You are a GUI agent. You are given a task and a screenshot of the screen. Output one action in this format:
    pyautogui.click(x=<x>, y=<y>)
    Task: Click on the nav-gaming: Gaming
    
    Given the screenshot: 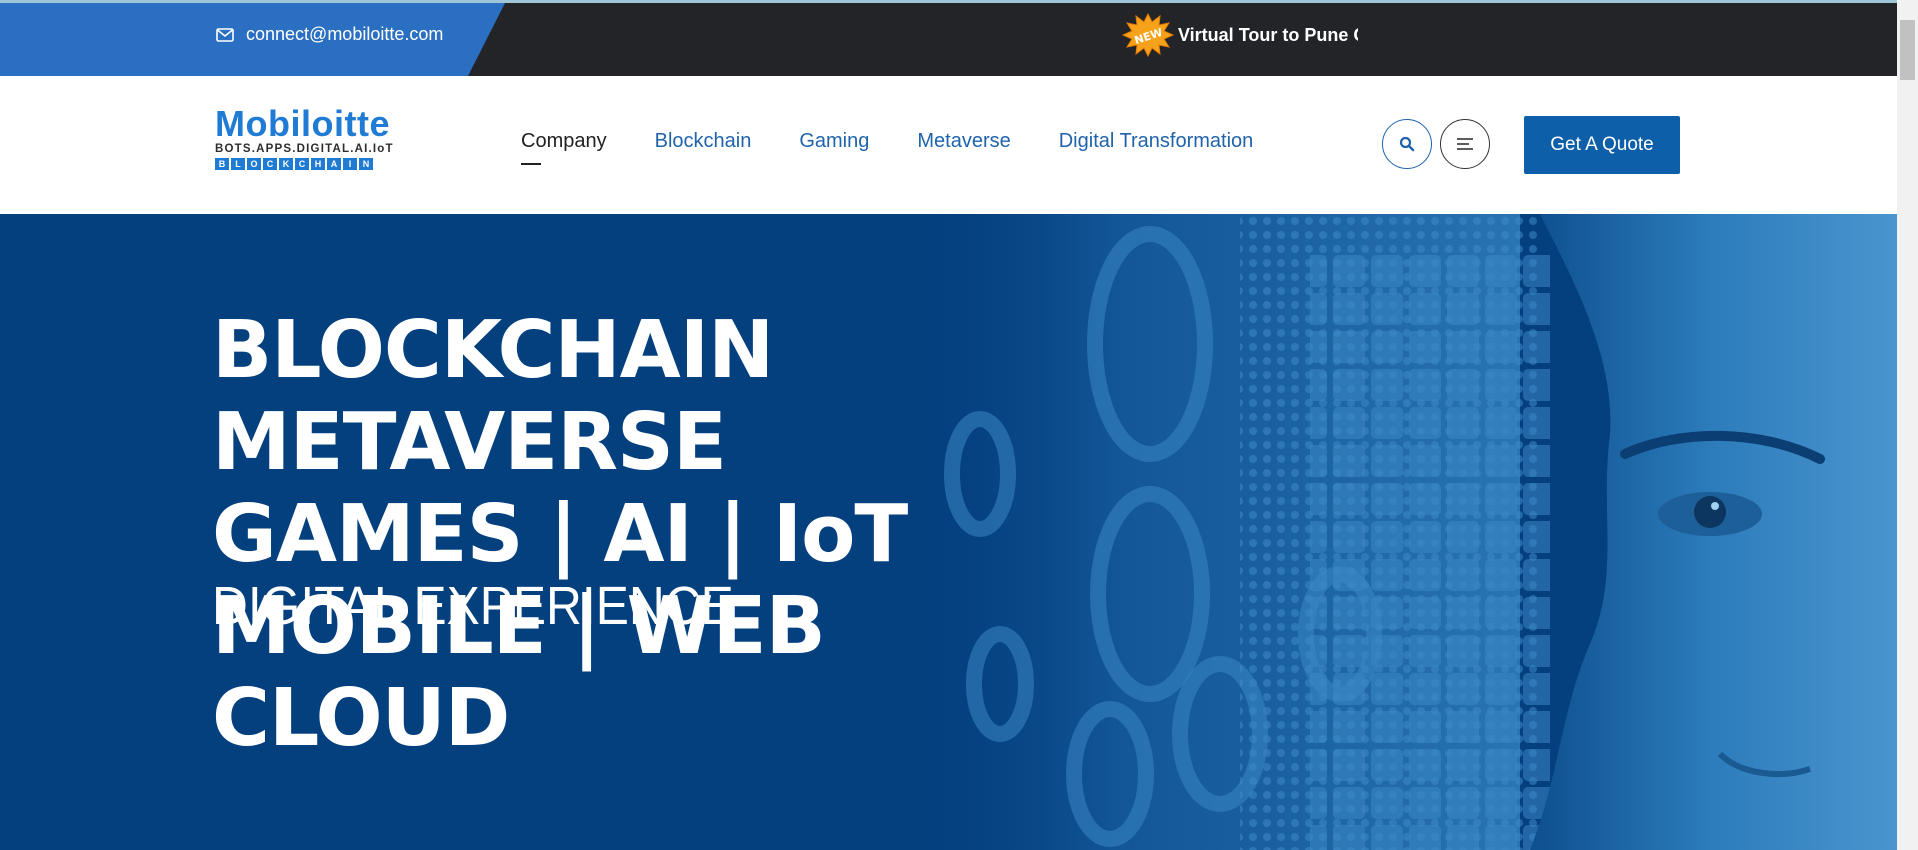 What is the action you would take?
    pyautogui.click(x=834, y=141)
    